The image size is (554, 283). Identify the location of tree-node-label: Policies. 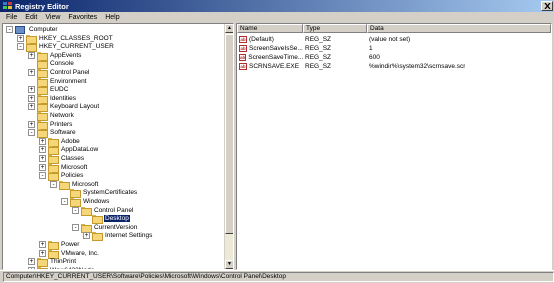
(72, 176).